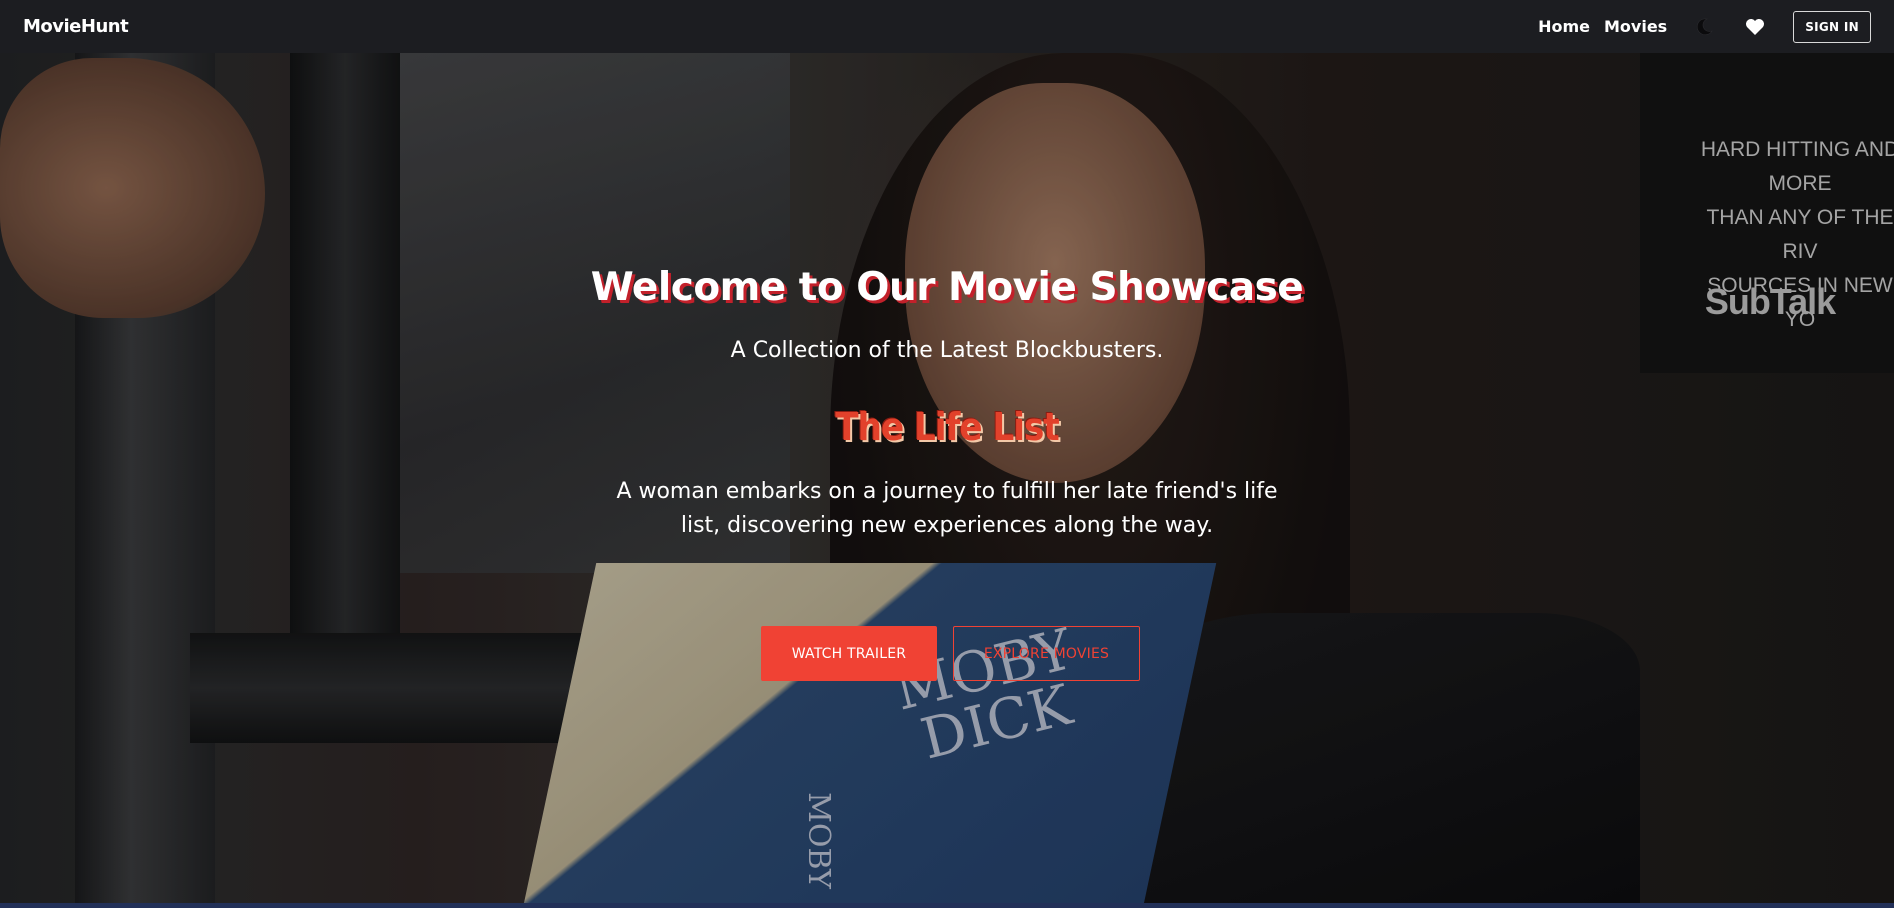  I want to click on heart-icon, so click(1755, 27).